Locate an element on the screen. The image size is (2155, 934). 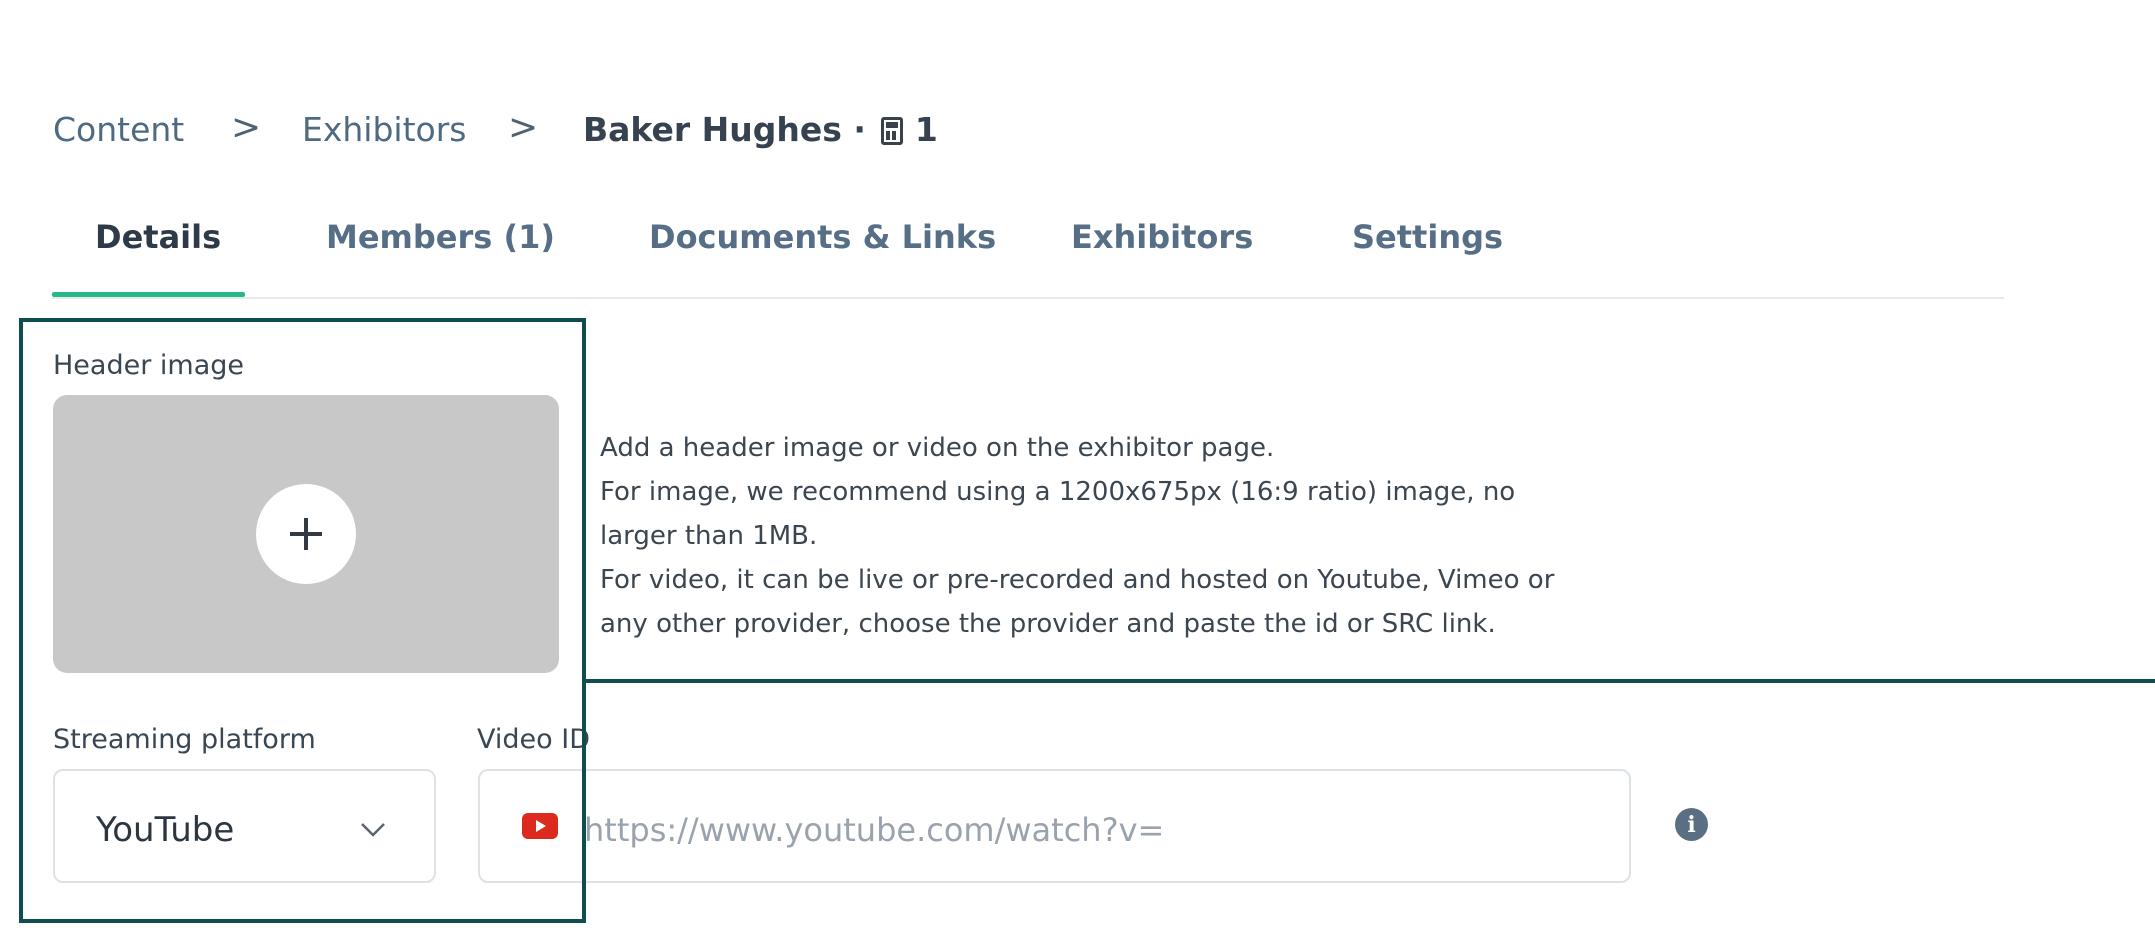
active-tab-indicator is located at coordinates (148, 294).